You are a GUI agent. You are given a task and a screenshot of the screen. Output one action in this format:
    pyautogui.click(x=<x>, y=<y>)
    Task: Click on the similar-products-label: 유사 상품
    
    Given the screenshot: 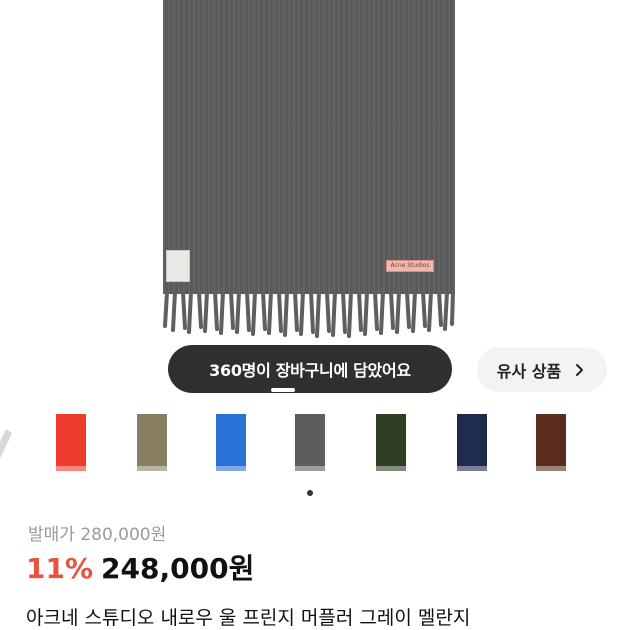 What is the action you would take?
    pyautogui.click(x=529, y=371)
    